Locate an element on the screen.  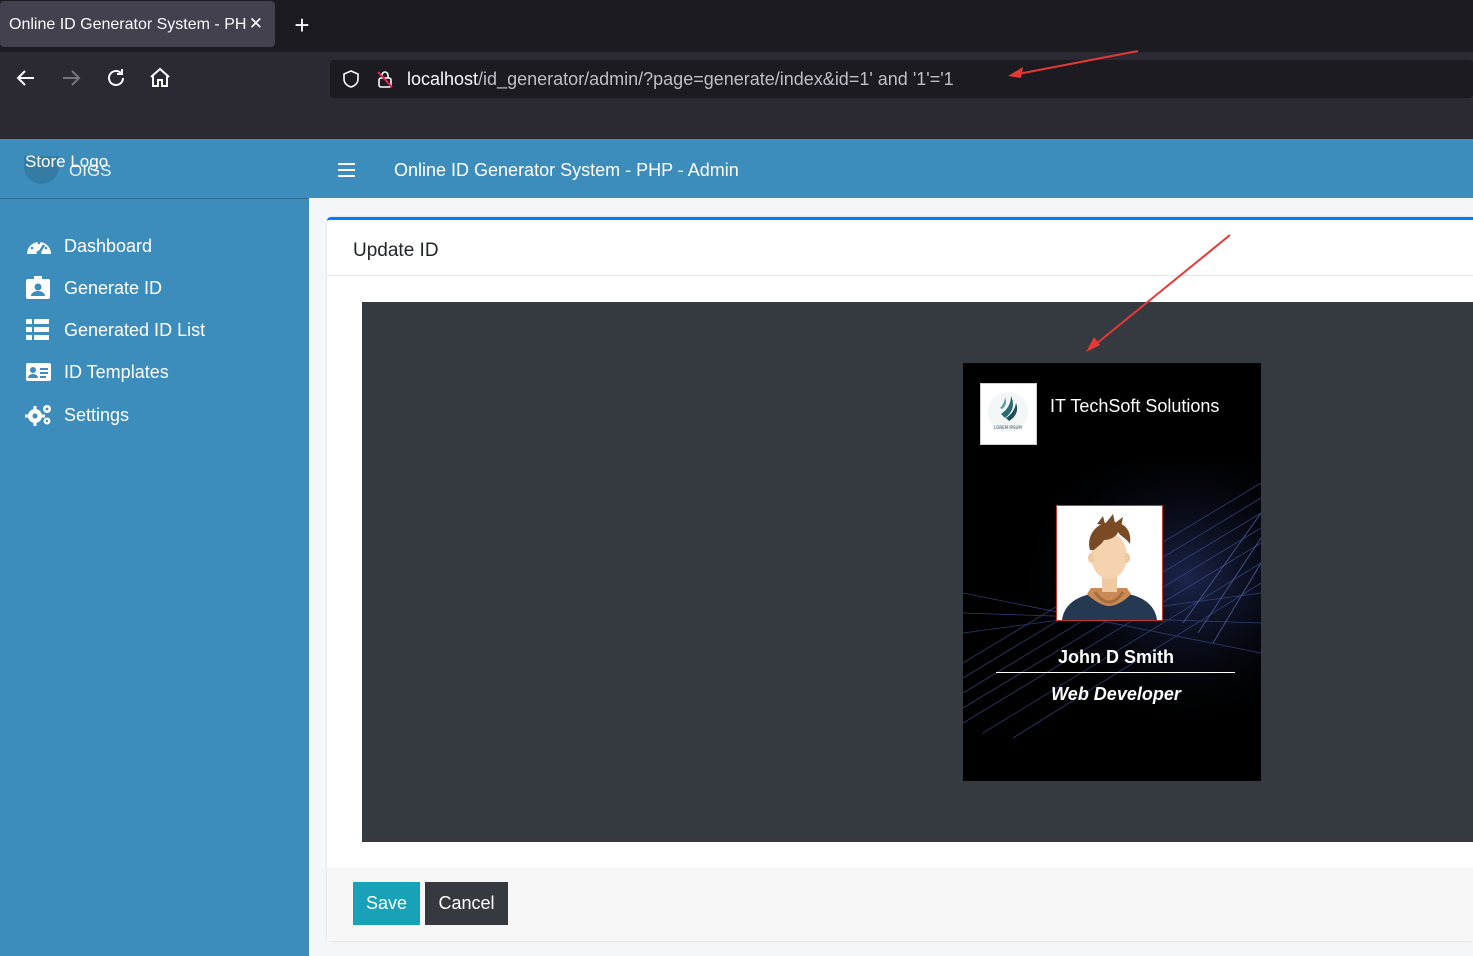
company-name: IT TechSoft Solutions is located at coordinates (1135, 406).